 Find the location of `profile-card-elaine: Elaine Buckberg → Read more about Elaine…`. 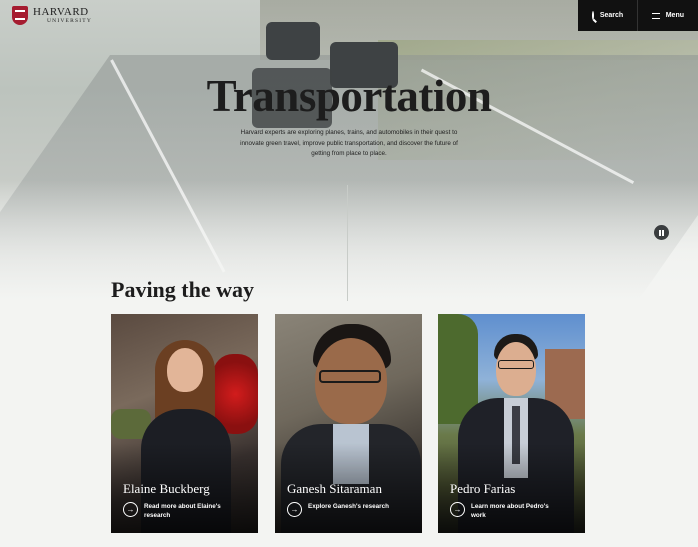

profile-card-elaine: Elaine Buckberg → Read more about Elaine… is located at coordinates (184, 423).